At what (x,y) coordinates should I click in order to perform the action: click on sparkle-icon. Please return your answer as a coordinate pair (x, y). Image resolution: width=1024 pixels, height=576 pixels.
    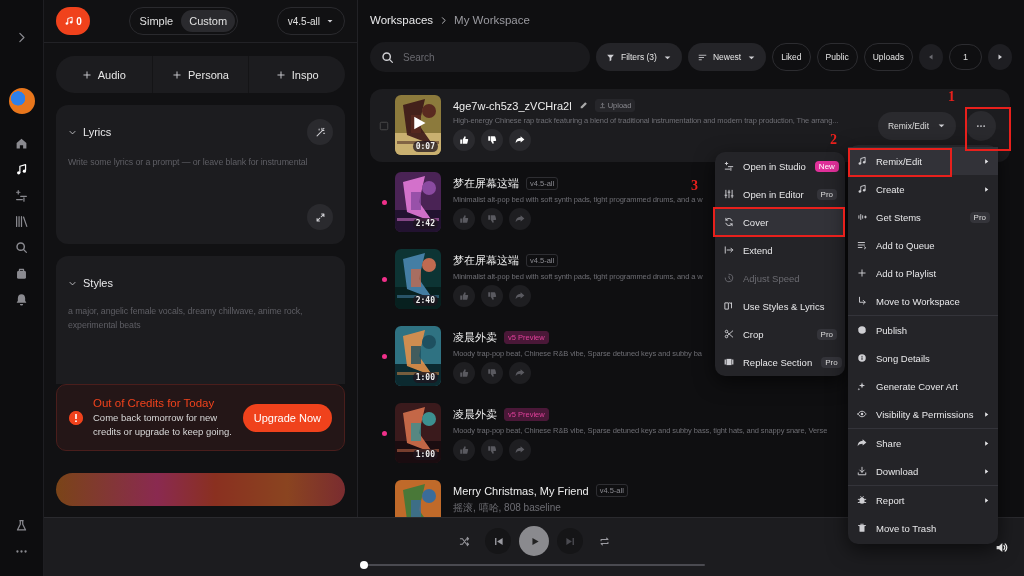
    Looking at the image, I should click on (862, 386).